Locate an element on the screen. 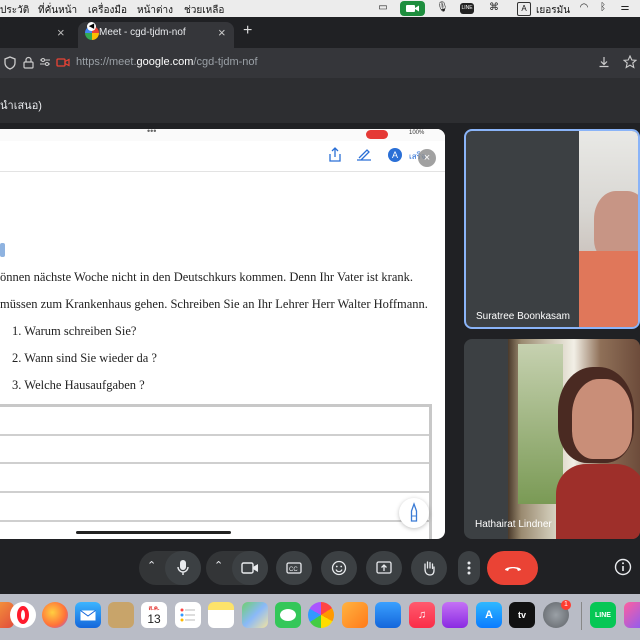  answer-writing-box is located at coordinates (216, 471).